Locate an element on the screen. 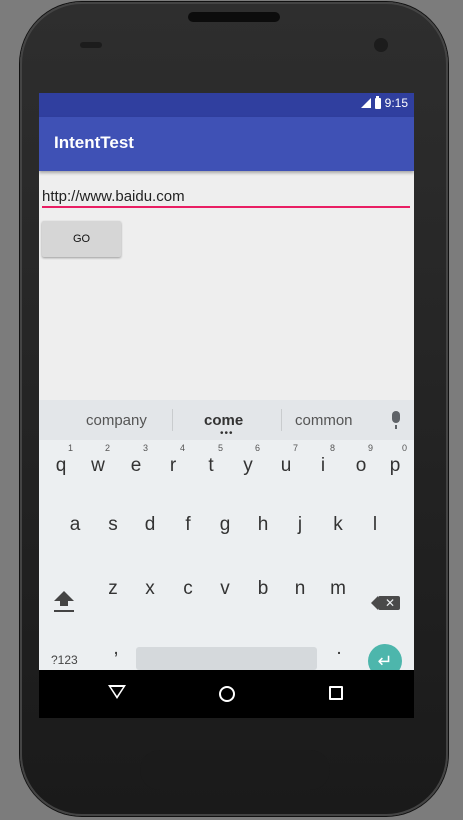 The height and width of the screenshot is (820, 463). go-button: GO is located at coordinates (81, 239).